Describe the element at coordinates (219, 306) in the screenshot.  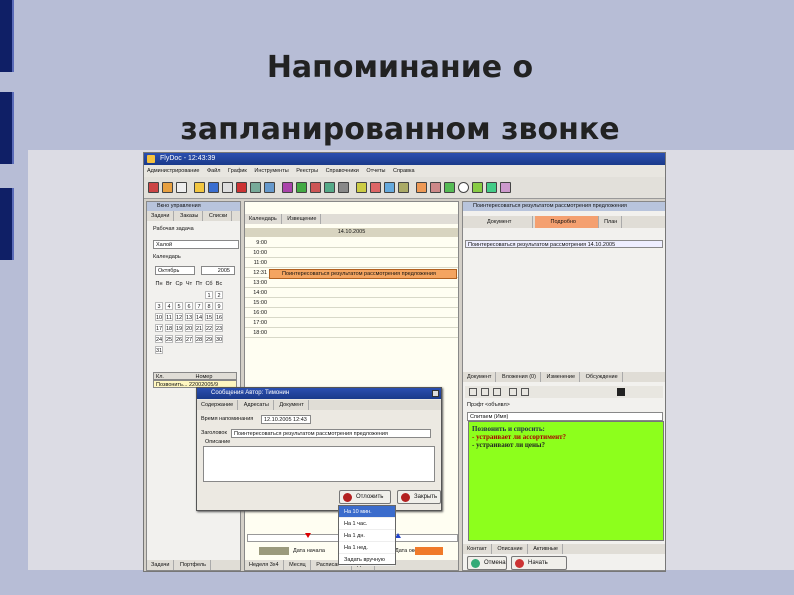
I see `calendar-day: 9` at that location.